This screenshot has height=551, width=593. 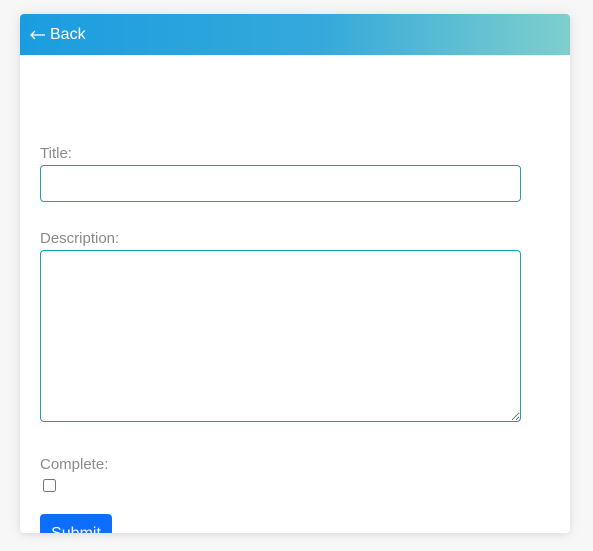 What do you see at coordinates (76, 523) in the screenshot?
I see `submit-button: Submit` at bounding box center [76, 523].